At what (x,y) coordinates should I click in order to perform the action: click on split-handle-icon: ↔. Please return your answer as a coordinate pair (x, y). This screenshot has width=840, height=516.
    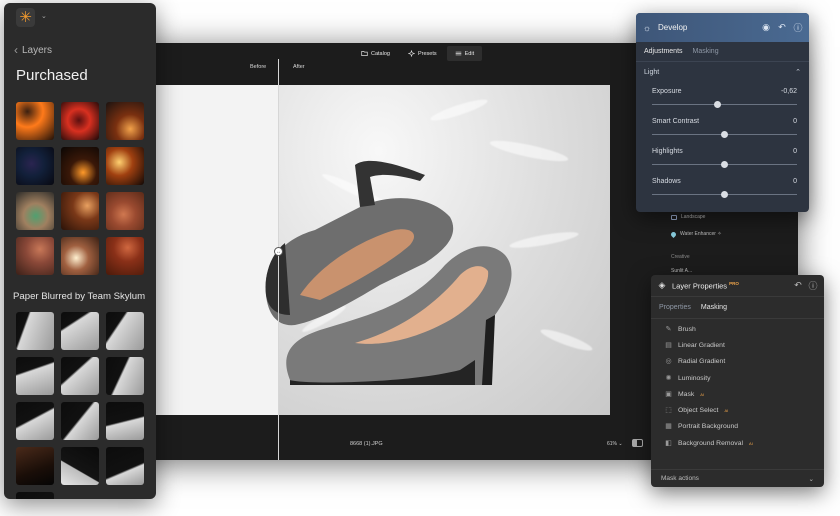
    Looking at the image, I should click on (278, 251).